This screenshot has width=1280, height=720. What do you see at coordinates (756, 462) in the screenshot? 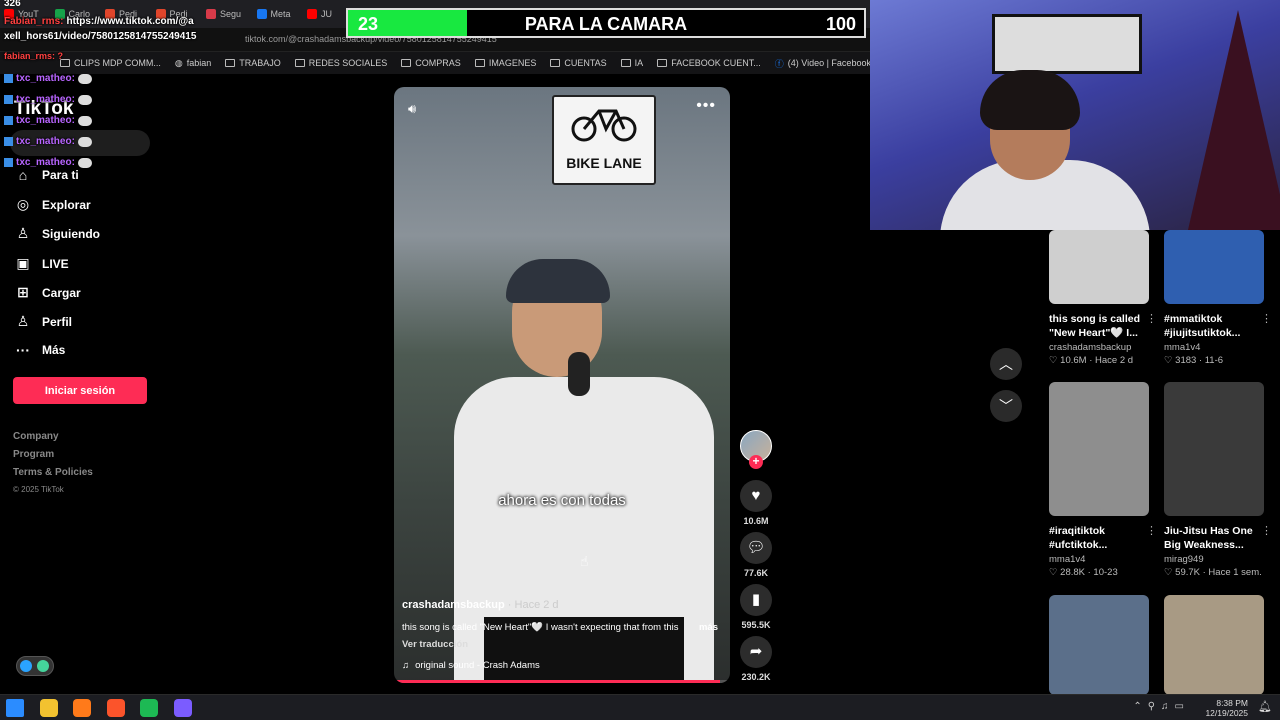
I see `follow-plus-icon: +` at bounding box center [756, 462].